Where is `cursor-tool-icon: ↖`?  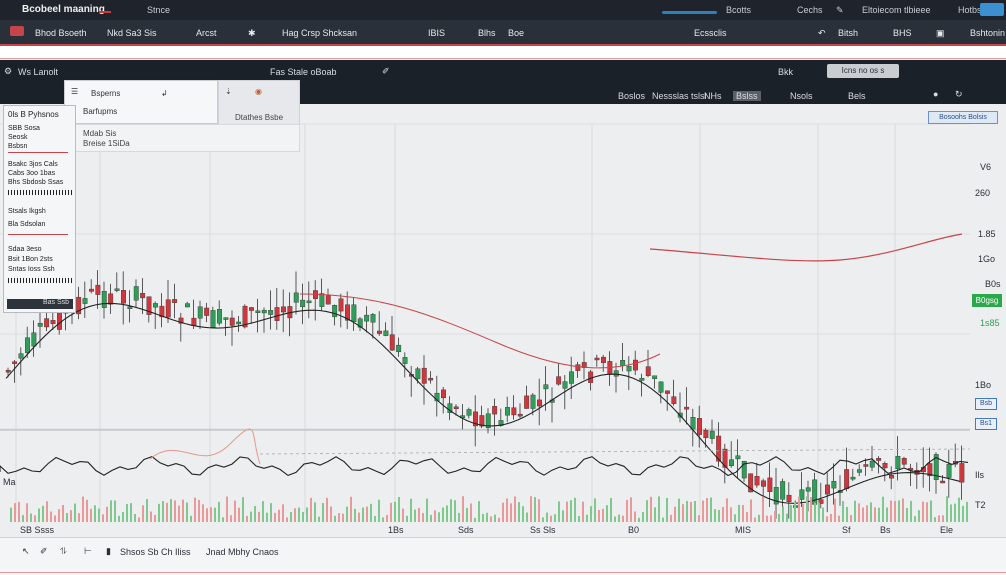 cursor-tool-icon: ↖ is located at coordinates (26, 551).